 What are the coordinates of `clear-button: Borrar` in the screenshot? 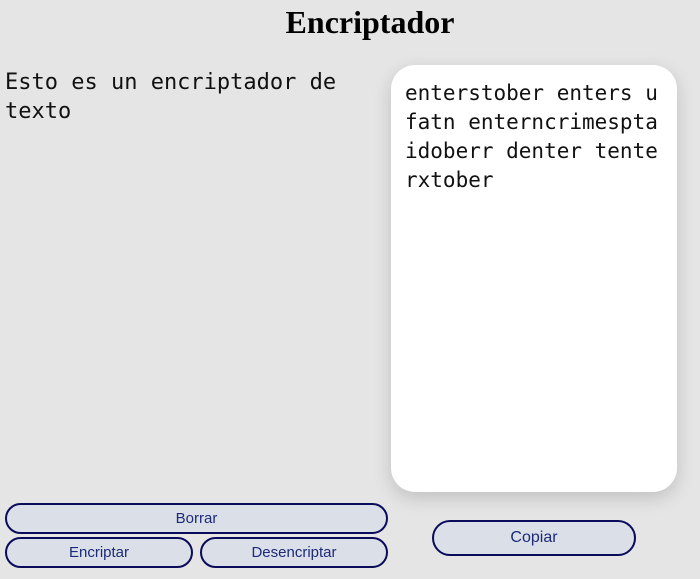 It's located at (196, 518).